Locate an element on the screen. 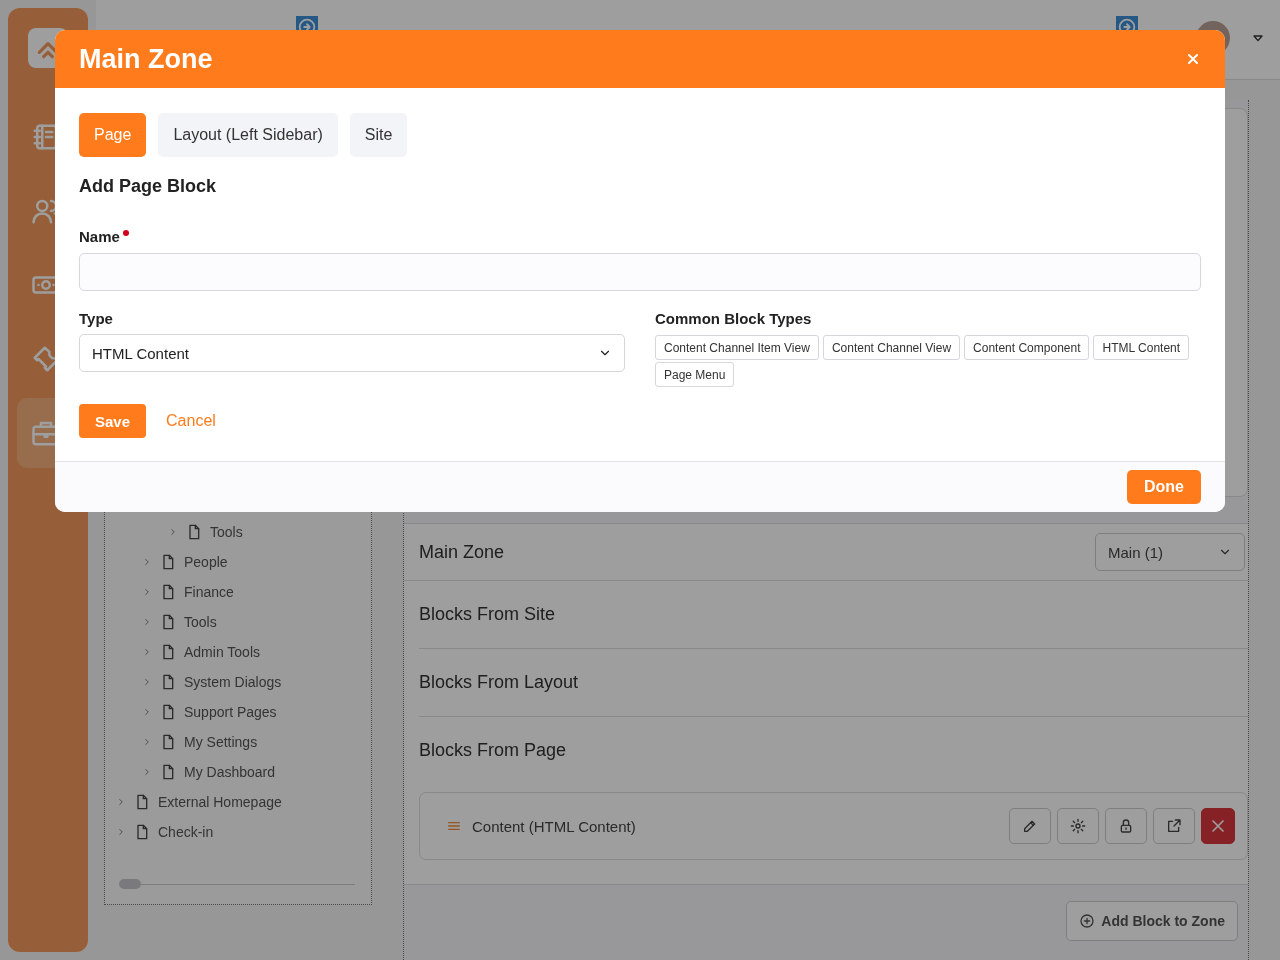  tree-item-label: My Settings is located at coordinates (221, 742).